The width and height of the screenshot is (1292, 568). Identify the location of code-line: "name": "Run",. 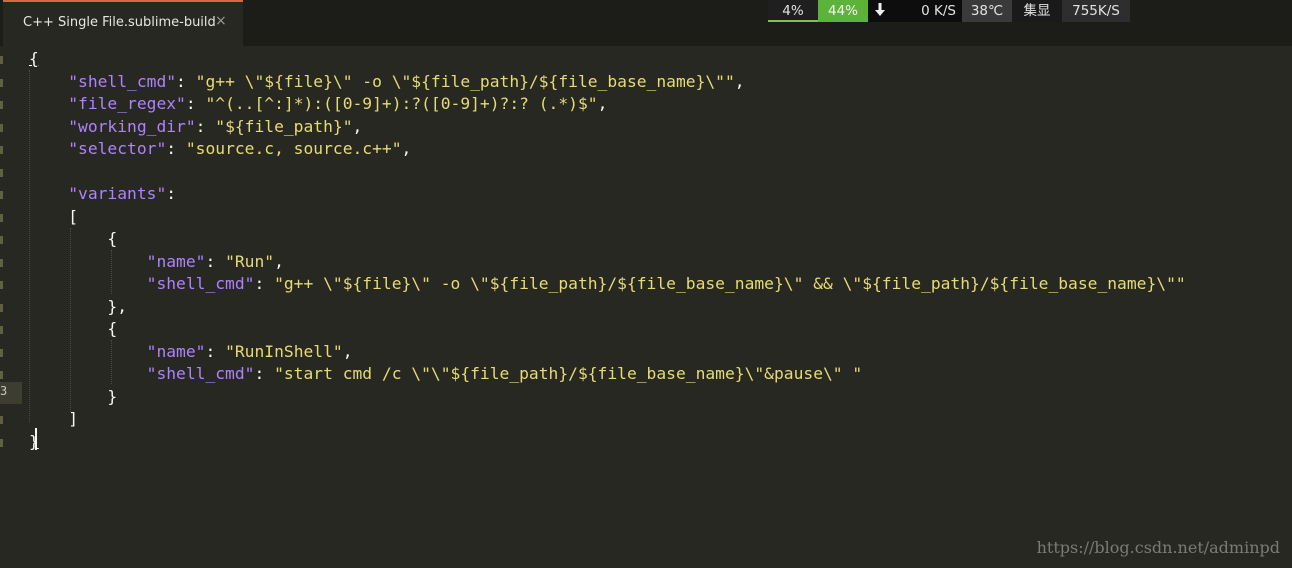
(156, 262).